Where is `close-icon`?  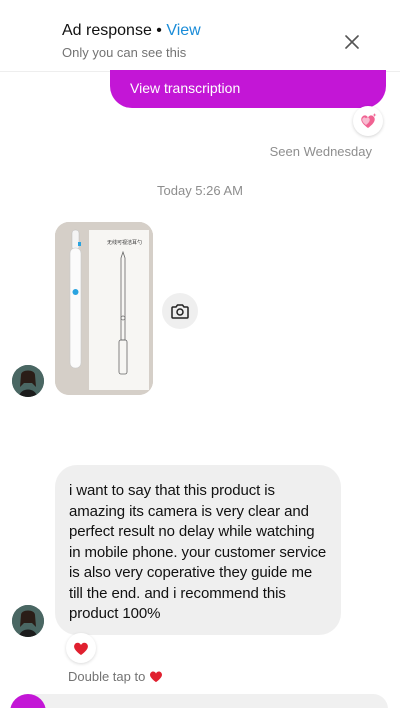 close-icon is located at coordinates (352, 42).